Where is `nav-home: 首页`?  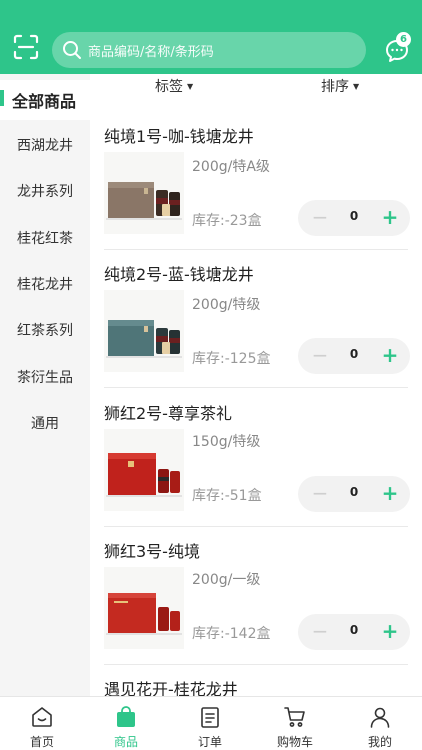
nav-home: 首页 is located at coordinates (42, 723).